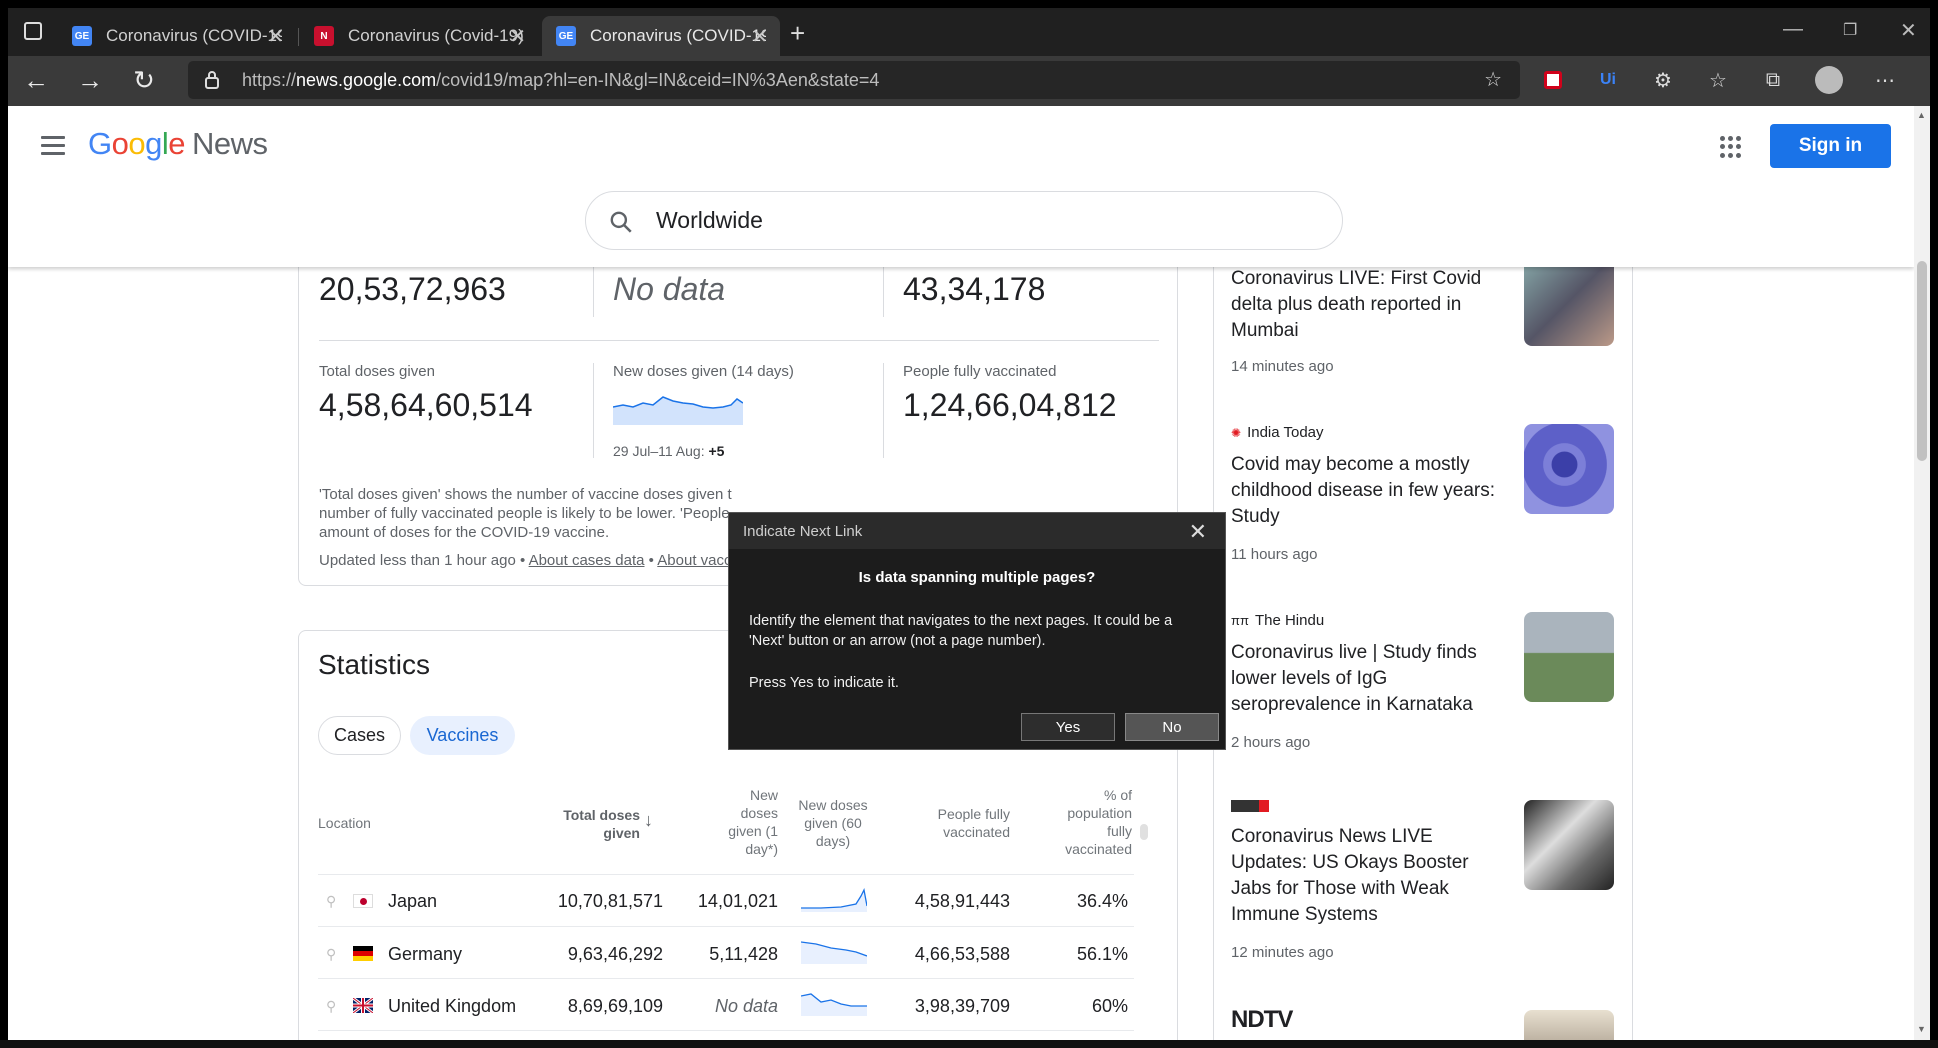 The image size is (1938, 1048). Describe the element at coordinates (1198, 532) in the screenshot. I see `dialog-close-icon: ✕` at that location.